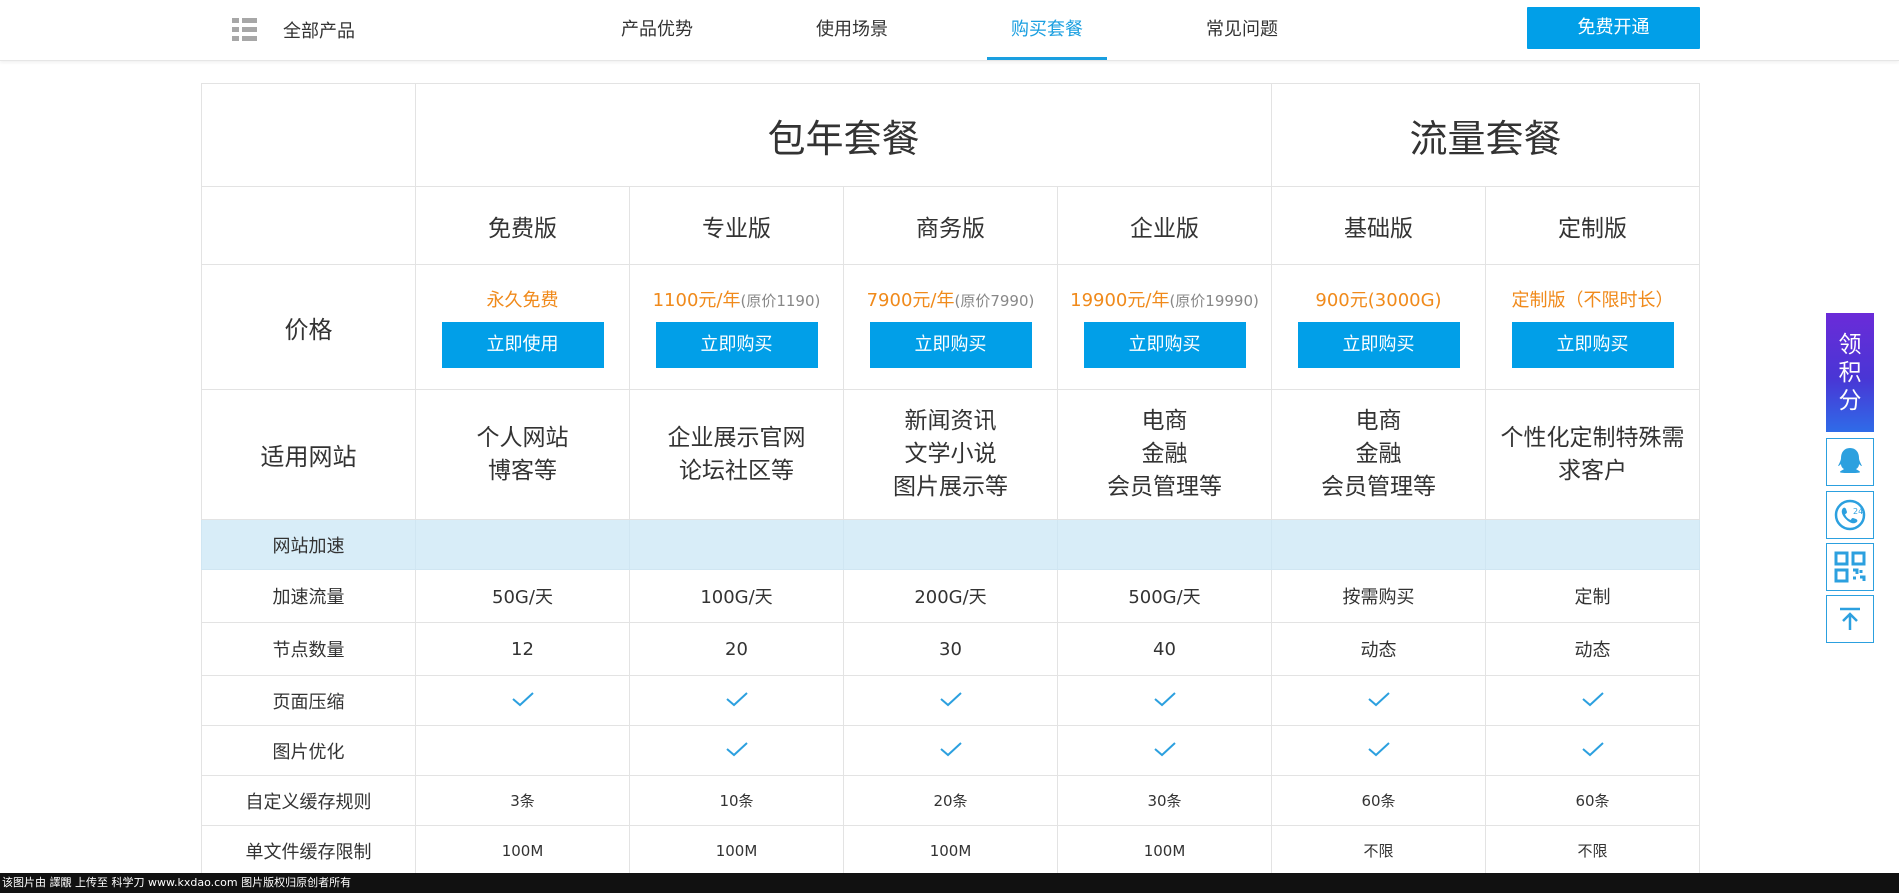  I want to click on feature-label: 页面压缩, so click(308, 700).